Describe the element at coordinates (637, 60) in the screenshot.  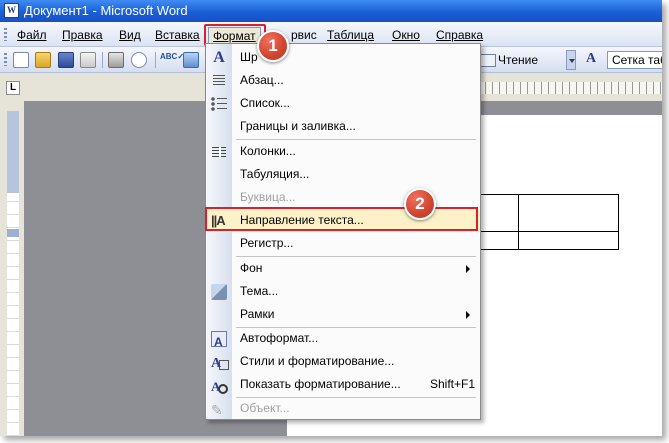
I see `style-select-value: Сетка таб` at that location.